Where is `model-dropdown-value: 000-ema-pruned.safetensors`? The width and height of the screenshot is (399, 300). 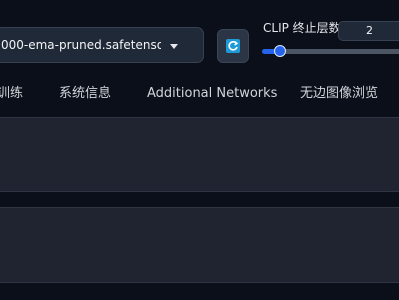
model-dropdown-value: 000-ema-pruned.safetensors is located at coordinates (81, 45).